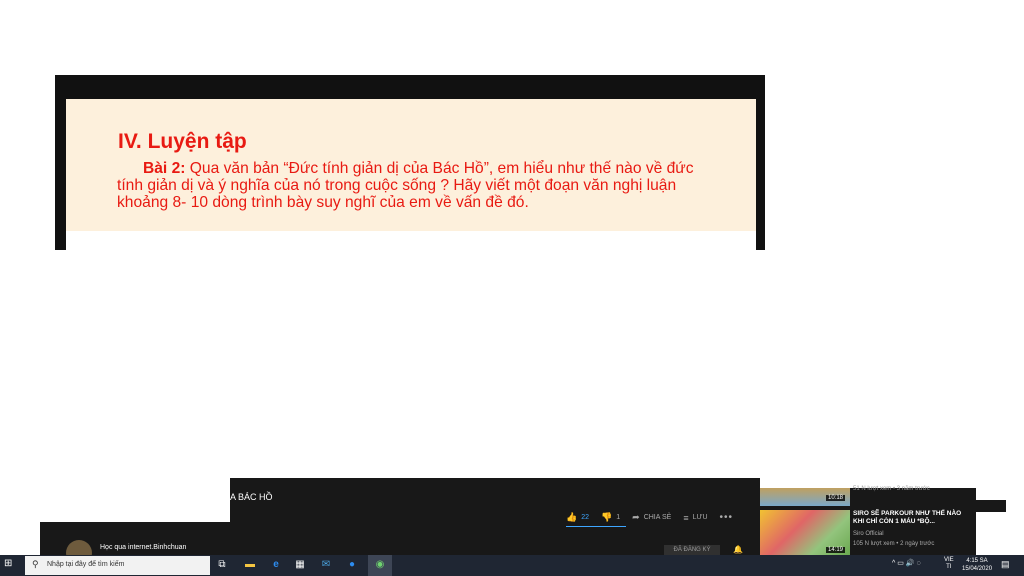  I want to click on search-placeholder: Nhập tại đây để tìm kiếm, so click(86, 564).